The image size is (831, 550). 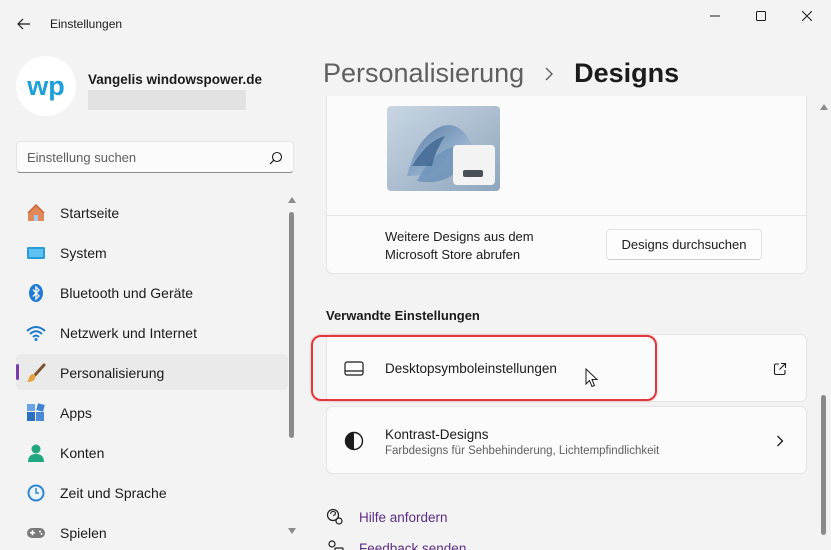 I want to click on sidebar-item-konten: Konten, so click(x=152, y=452).